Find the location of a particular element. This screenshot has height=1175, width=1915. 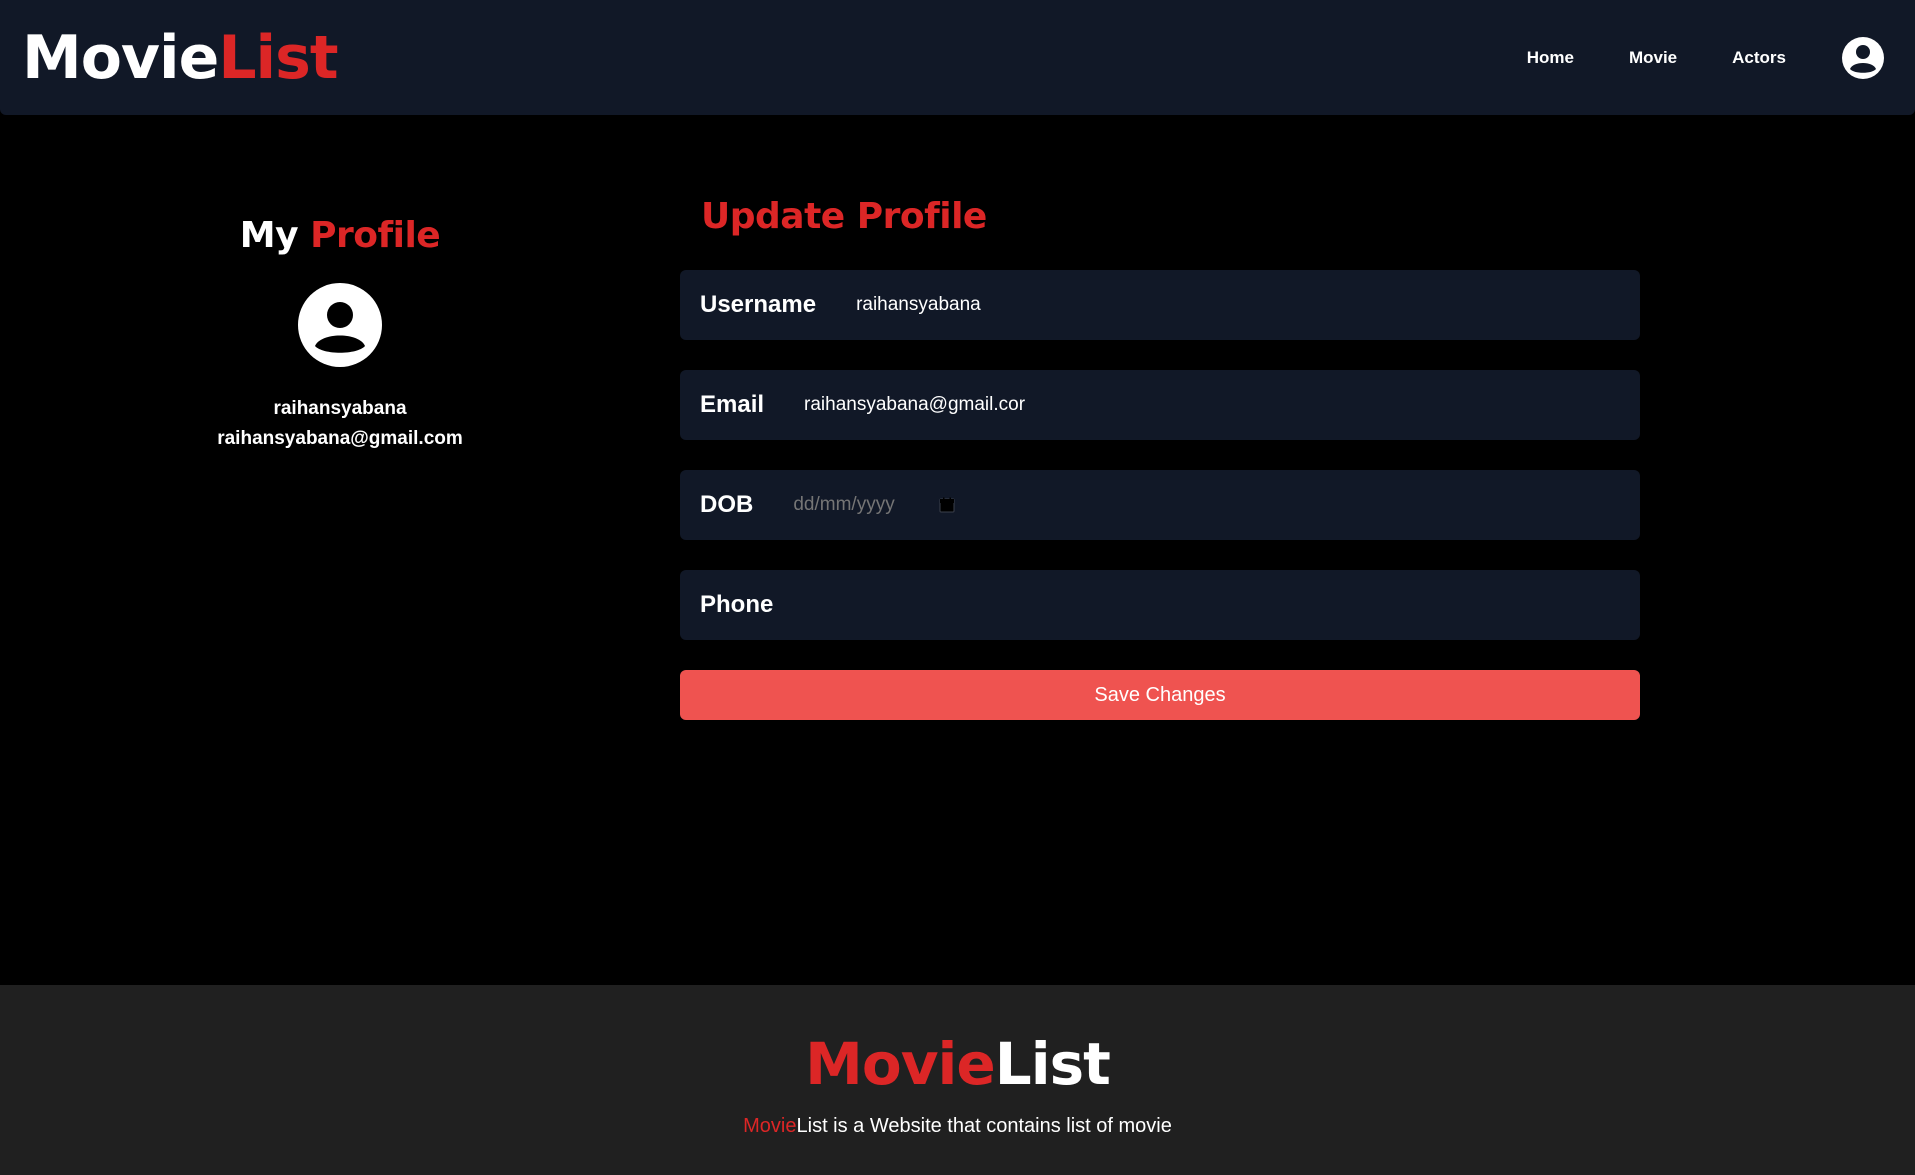

calendar-icon is located at coordinates (947, 505).